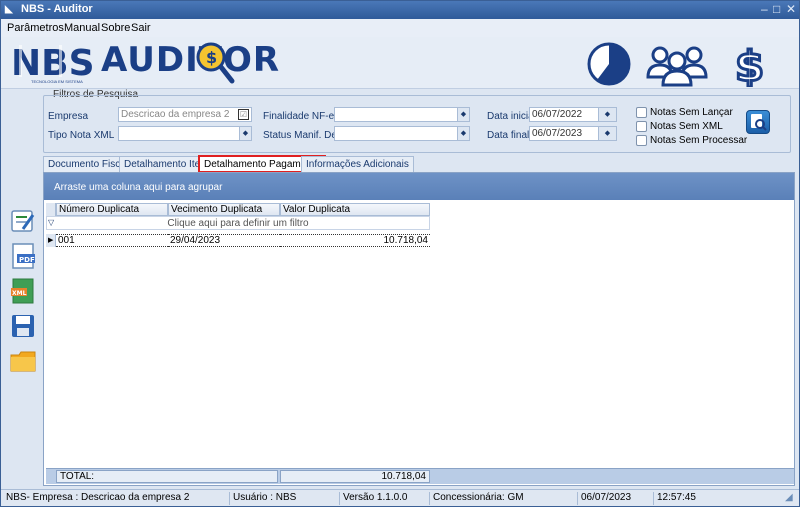 The image size is (800, 507). I want to click on logo-subtitle: TECNOLOGIA EM SISTEMA, so click(57, 81).